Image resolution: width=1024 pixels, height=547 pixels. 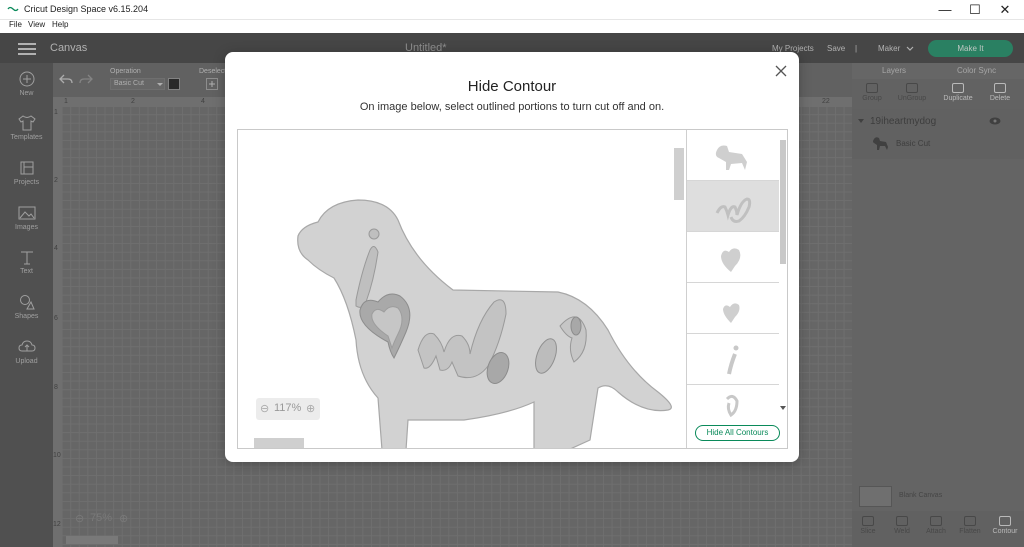 I want to click on letter-i-thumbnail-icon, so click(x=733, y=360).